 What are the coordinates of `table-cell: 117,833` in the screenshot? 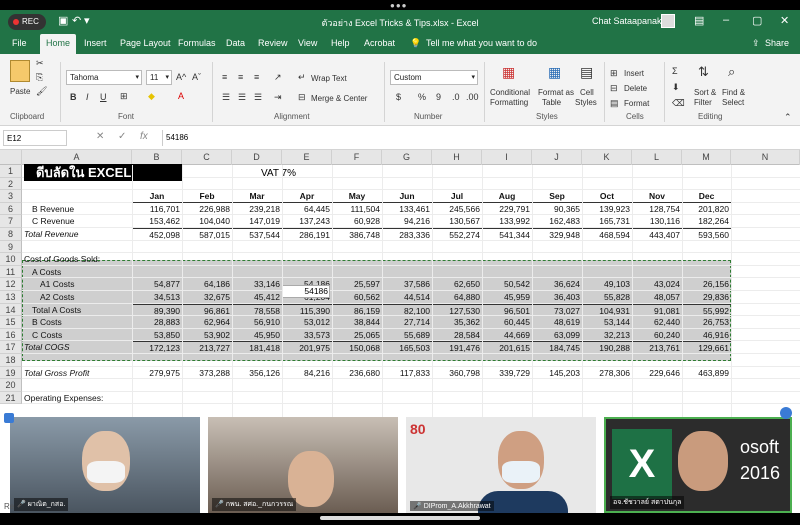 It's located at (407, 373).